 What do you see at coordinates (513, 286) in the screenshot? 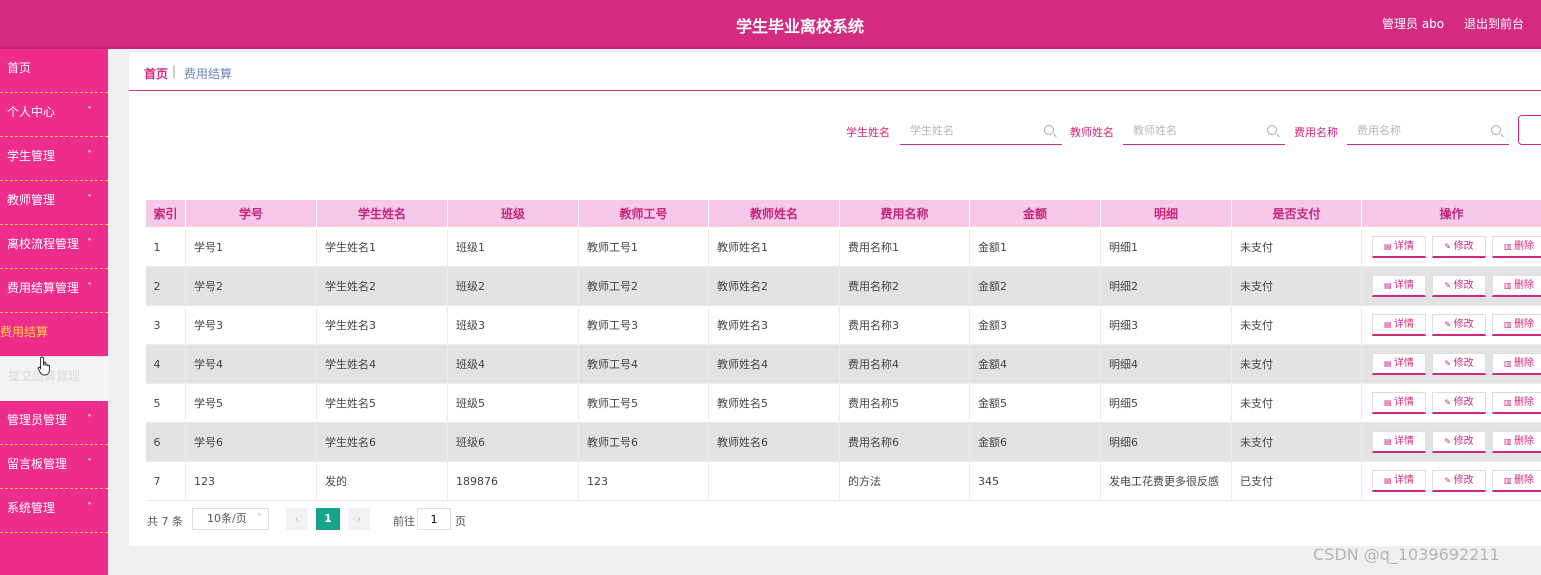
I see `table-cell: 班级2` at bounding box center [513, 286].